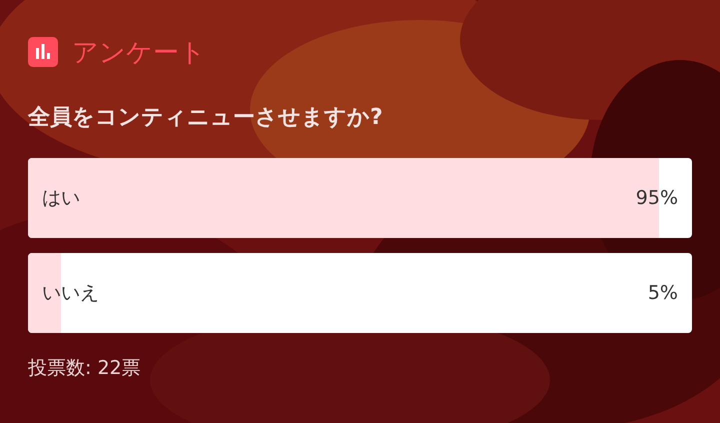 This screenshot has height=423, width=720. What do you see at coordinates (70, 293) in the screenshot?
I see `option-label: いいえ` at bounding box center [70, 293].